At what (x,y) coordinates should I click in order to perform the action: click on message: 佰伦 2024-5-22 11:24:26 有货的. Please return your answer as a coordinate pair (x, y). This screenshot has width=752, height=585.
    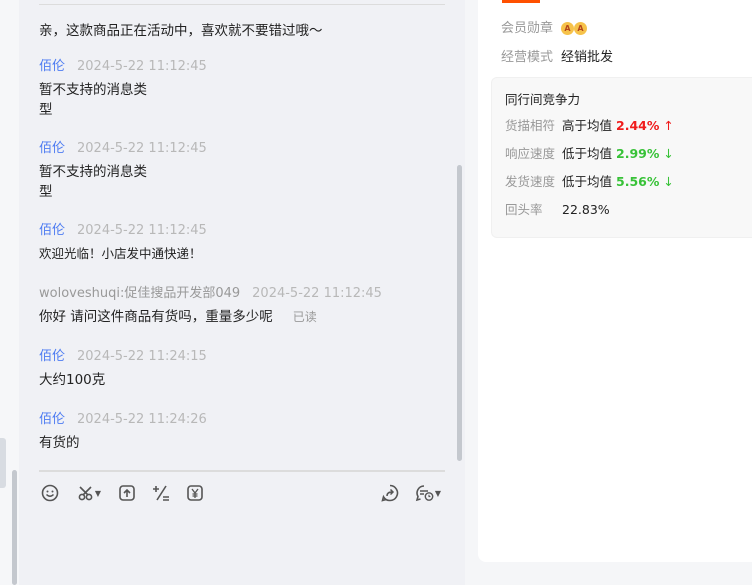
    Looking at the image, I should click on (239, 430).